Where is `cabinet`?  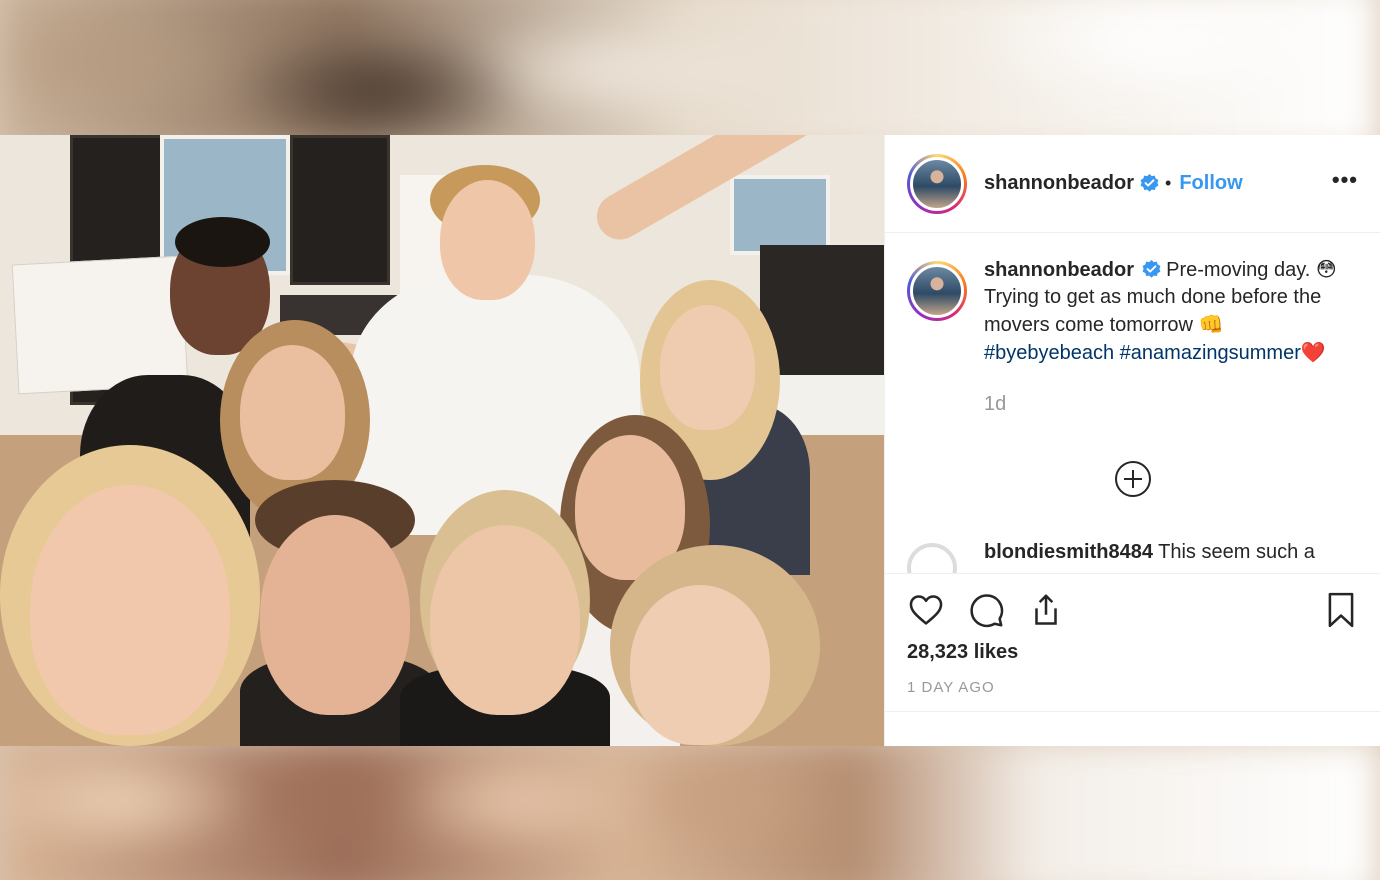 cabinet is located at coordinates (340, 210).